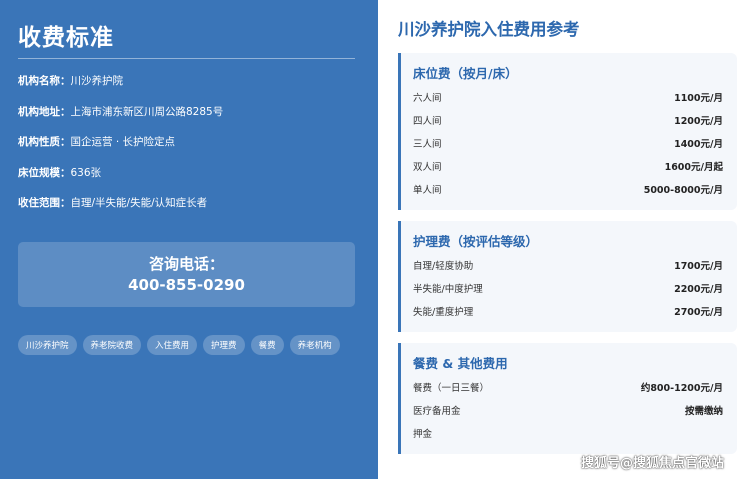 This screenshot has width=740, height=479. What do you see at coordinates (451, 388) in the screenshot?
I see `fee-label: 餐费（一日三餐）` at bounding box center [451, 388].